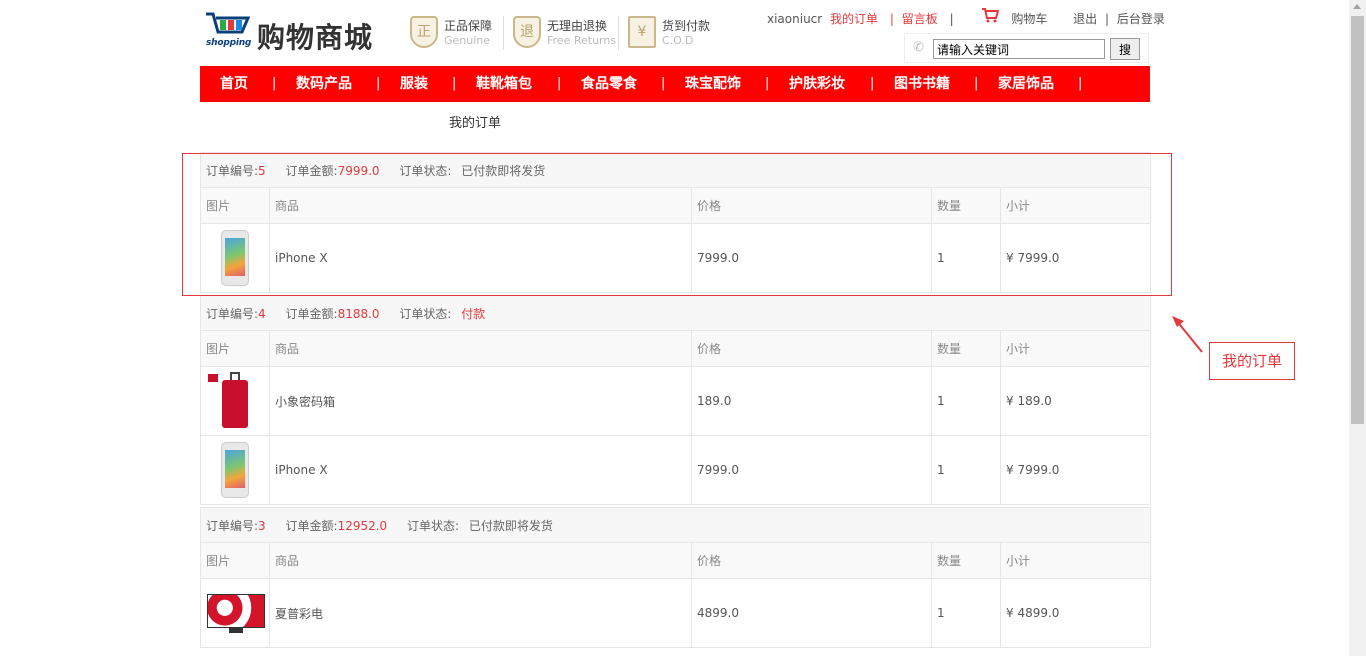 The height and width of the screenshot is (656, 1366). What do you see at coordinates (854, 18) in the screenshot?
I see `my-orders-link: 我的订单` at bounding box center [854, 18].